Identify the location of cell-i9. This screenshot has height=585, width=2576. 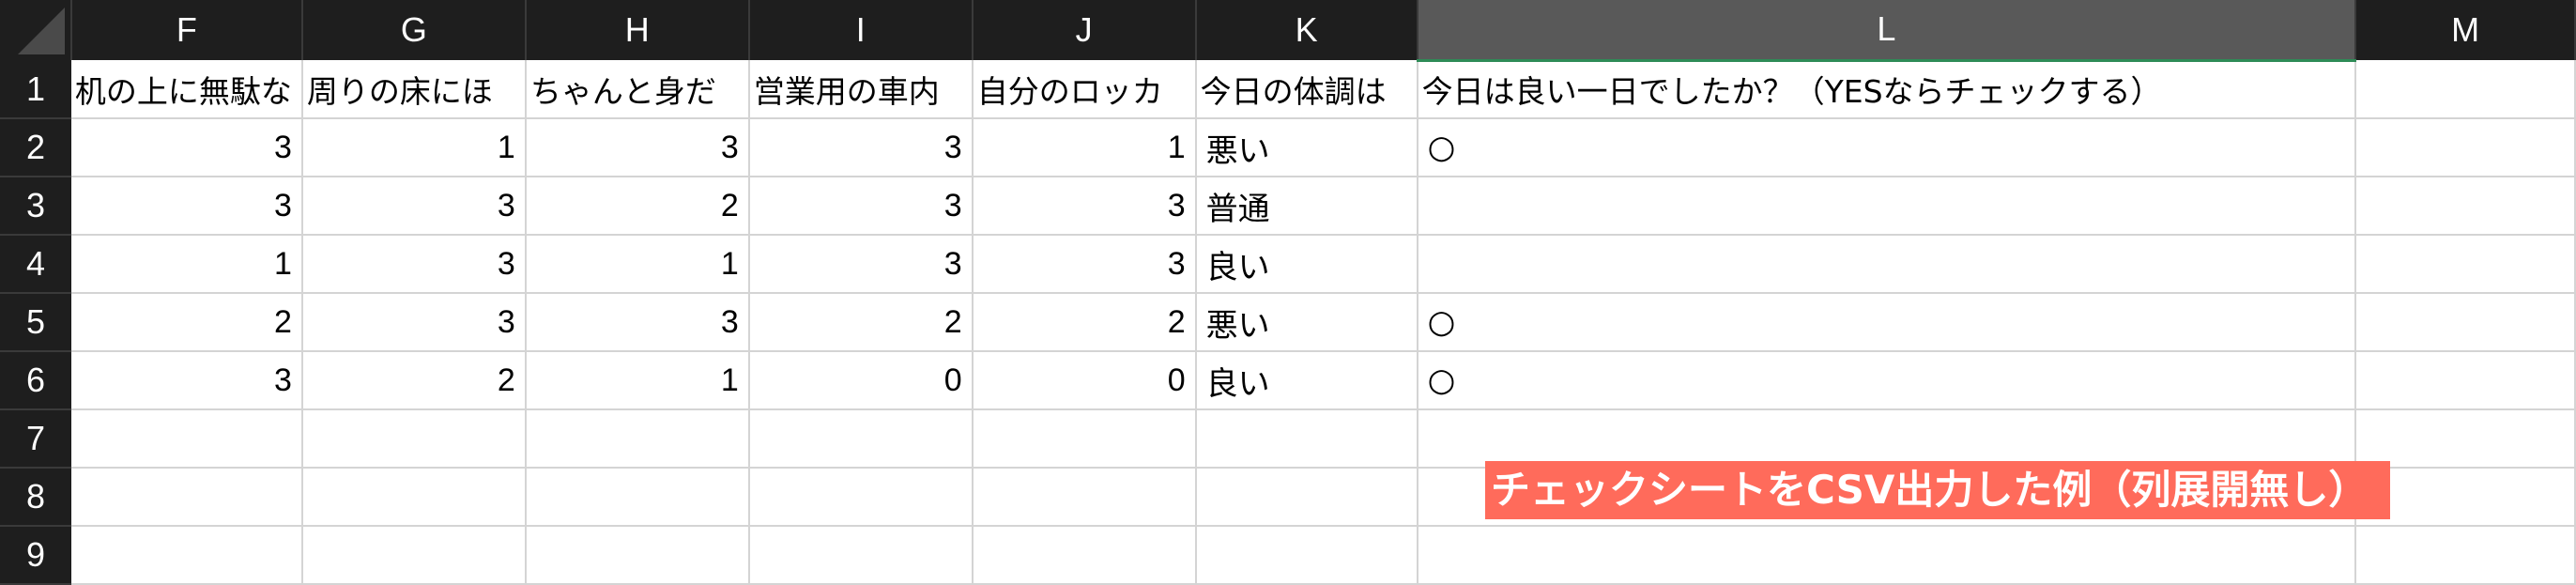
(861, 555).